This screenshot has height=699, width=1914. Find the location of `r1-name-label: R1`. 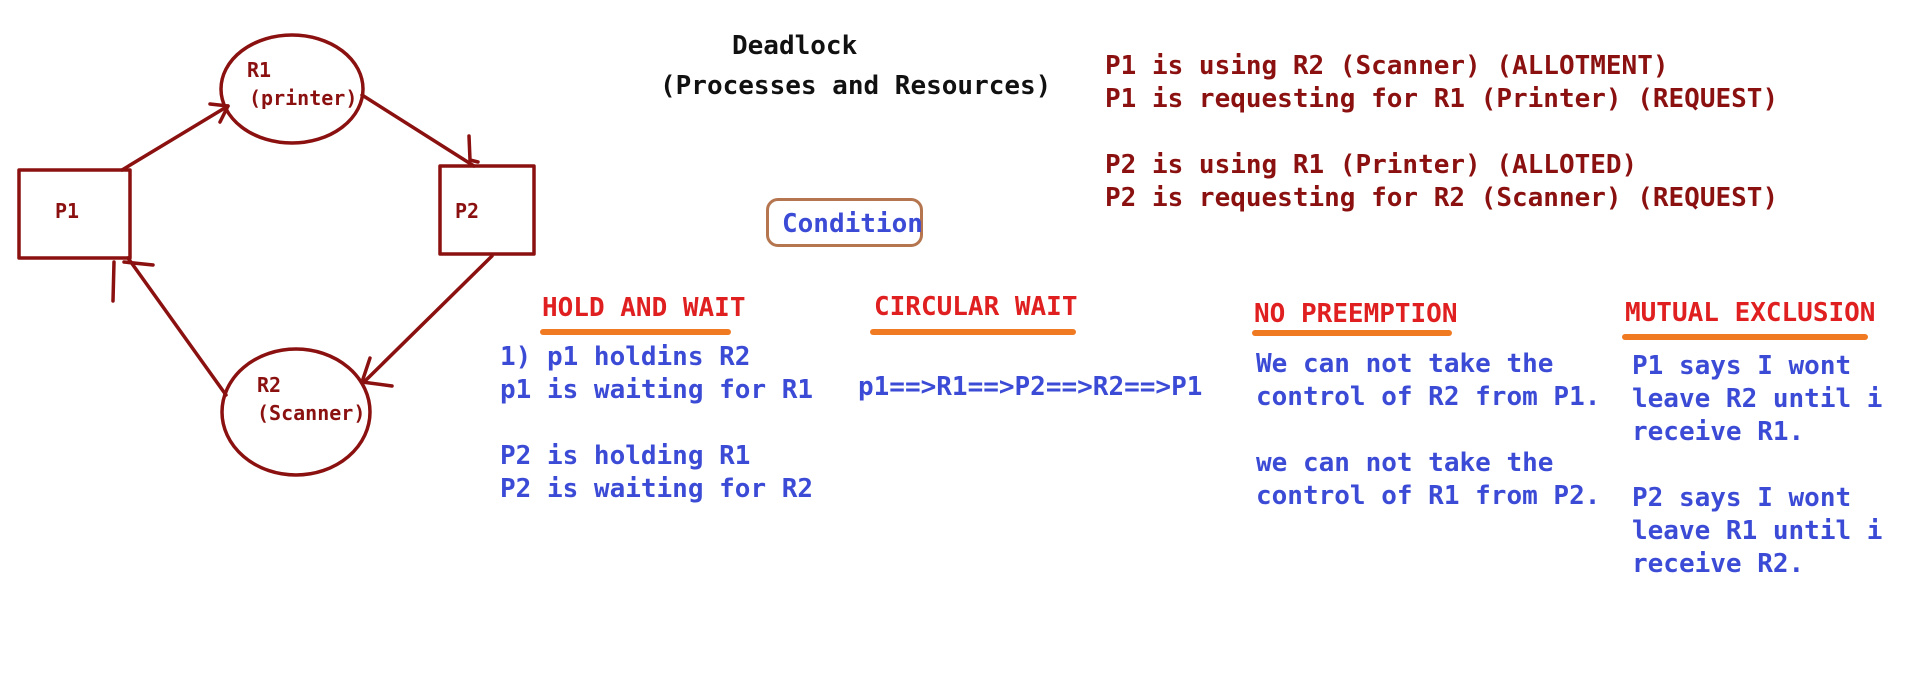

r1-name-label: R1 is located at coordinates (259, 70).